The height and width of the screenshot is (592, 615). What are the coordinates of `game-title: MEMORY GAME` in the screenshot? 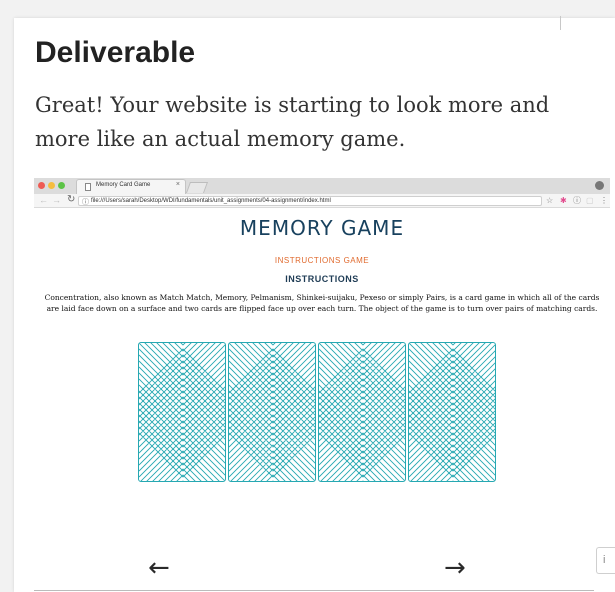 It's located at (322, 228).